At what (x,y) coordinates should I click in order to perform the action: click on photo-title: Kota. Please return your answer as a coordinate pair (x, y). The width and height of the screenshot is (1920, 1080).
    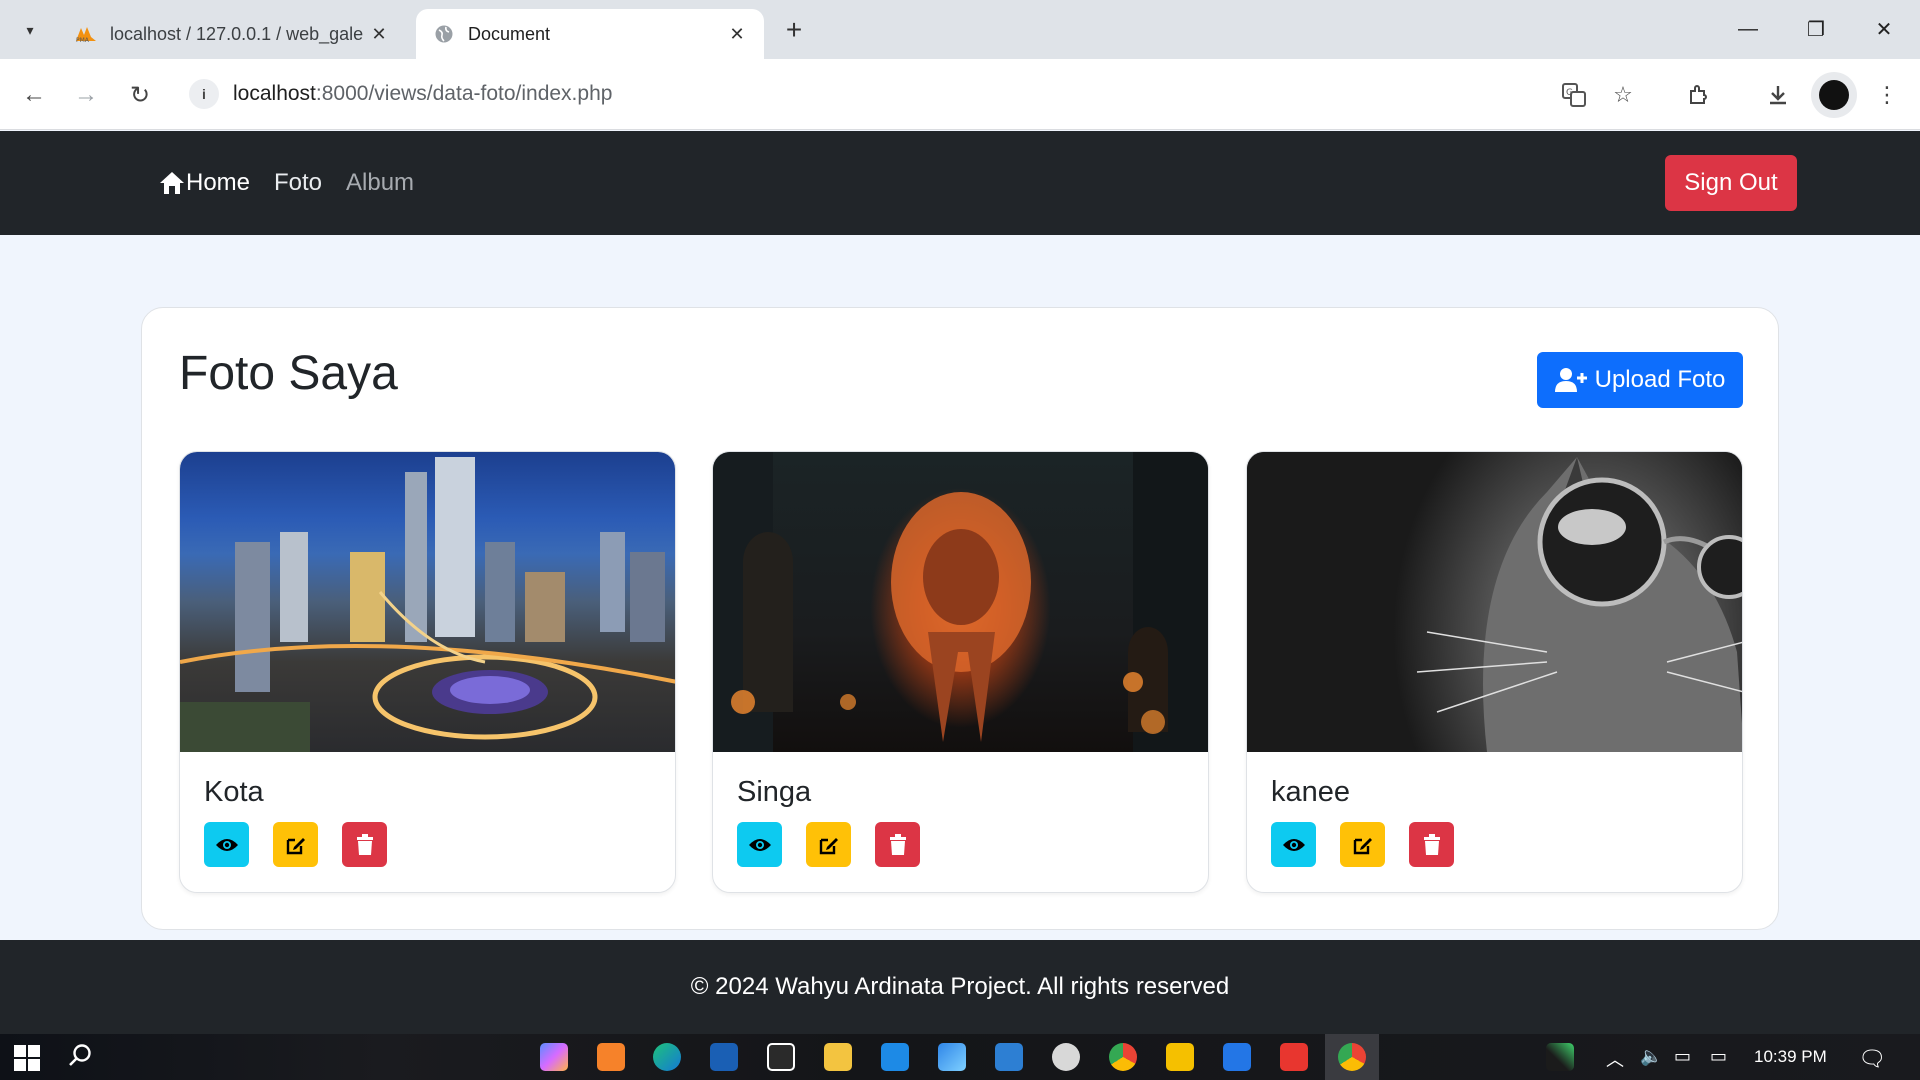
    Looking at the image, I should click on (234, 792).